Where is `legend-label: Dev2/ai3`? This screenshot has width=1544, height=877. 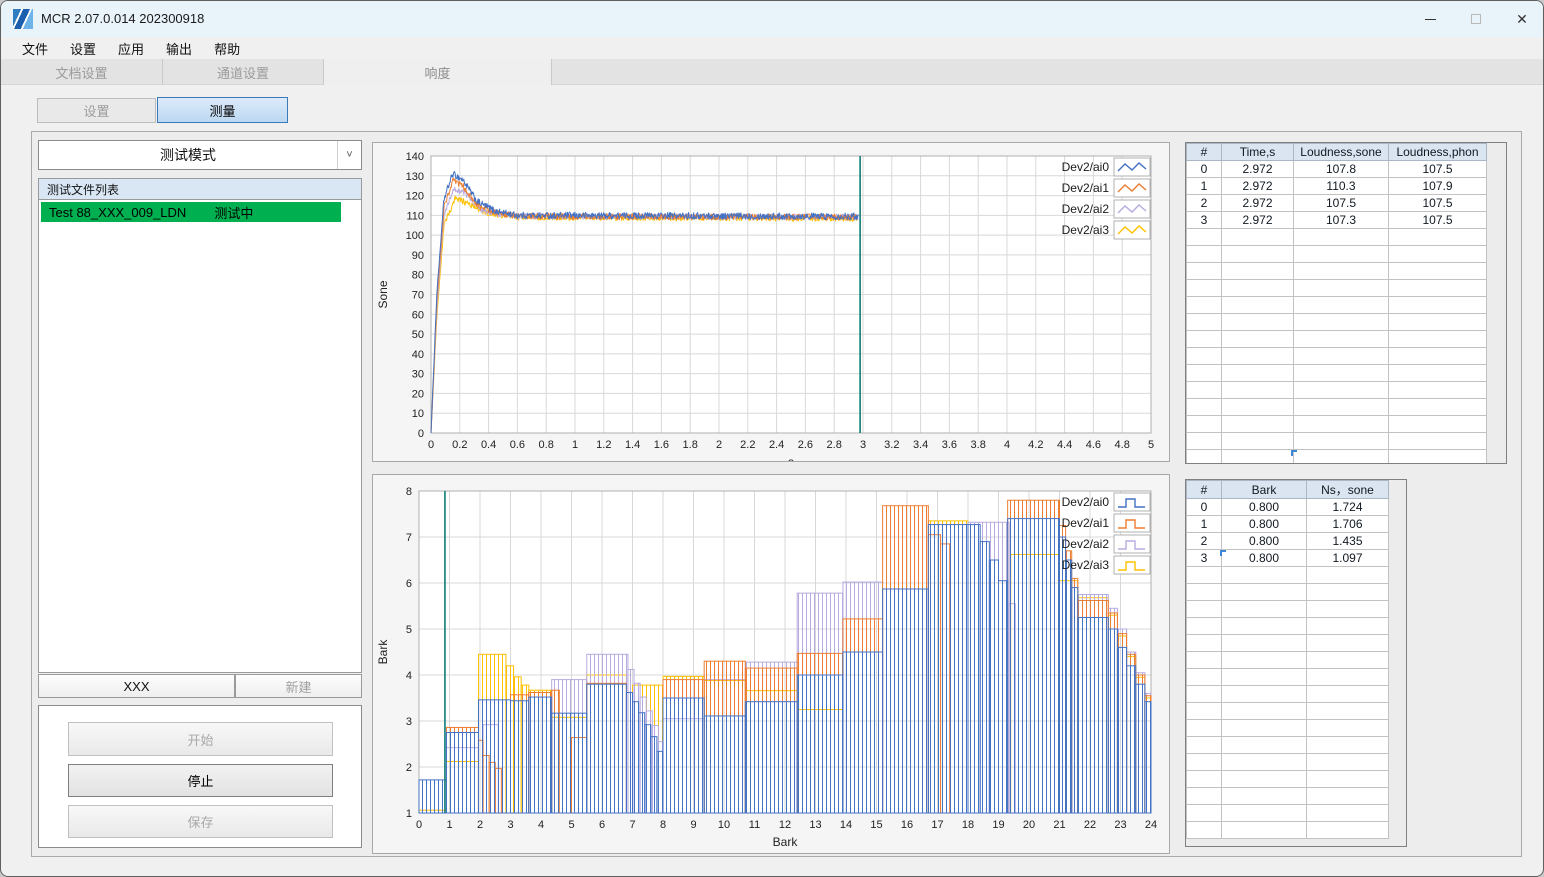
legend-label: Dev2/ai3 is located at coordinates (1086, 565).